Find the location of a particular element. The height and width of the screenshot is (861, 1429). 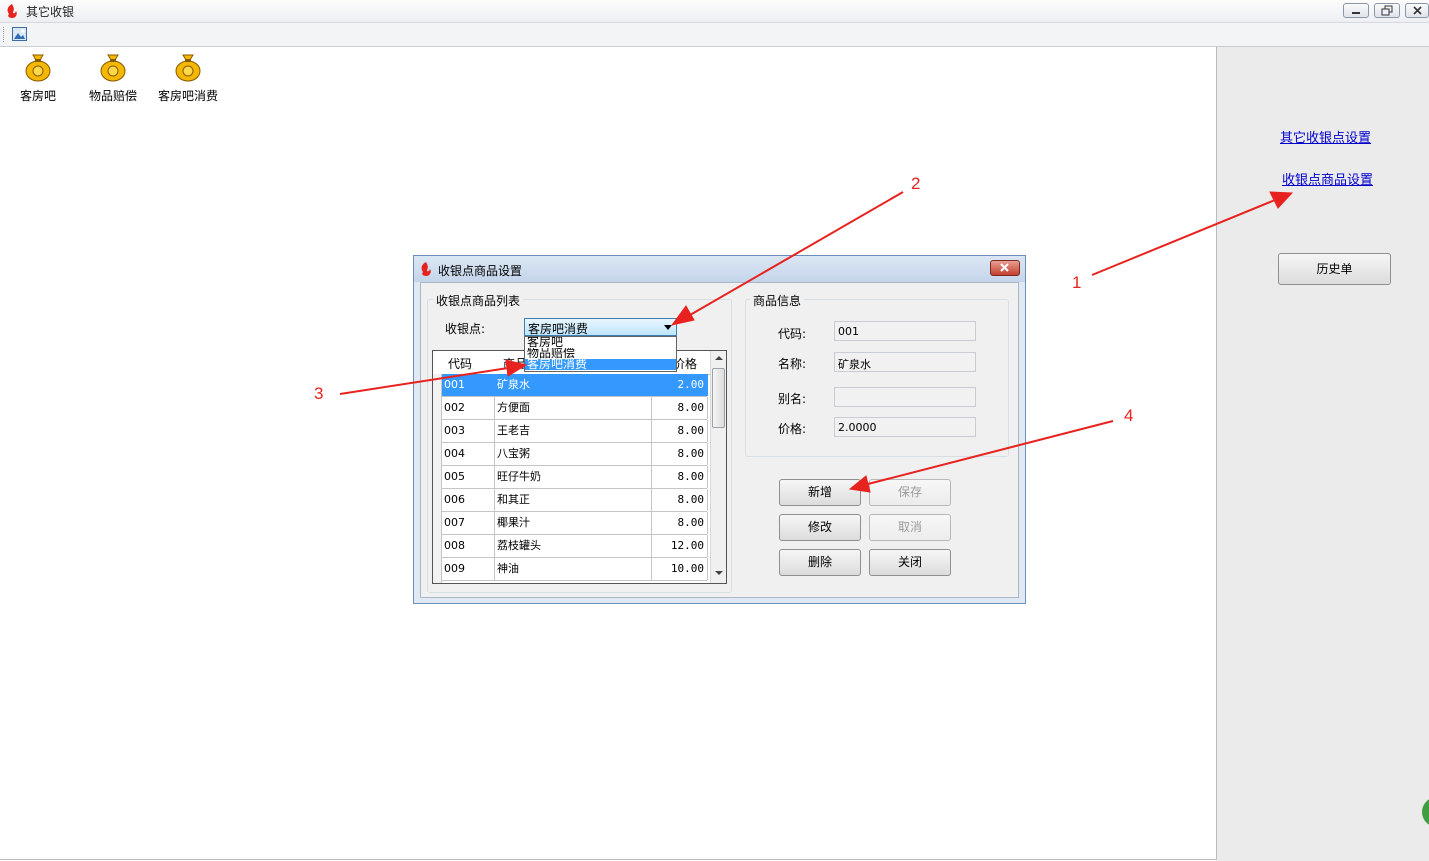

cell-code: 009 is located at coordinates (468, 569).